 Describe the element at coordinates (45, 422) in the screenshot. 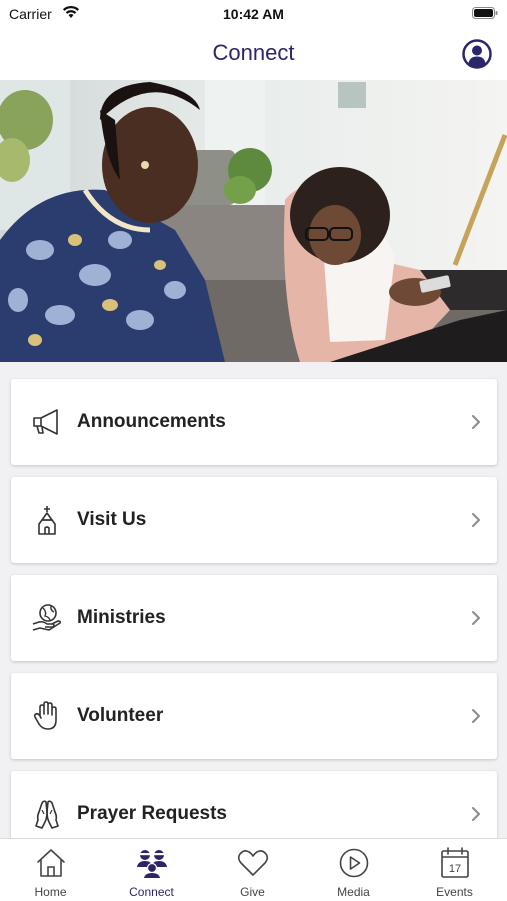

I see `megaphone-icon` at that location.